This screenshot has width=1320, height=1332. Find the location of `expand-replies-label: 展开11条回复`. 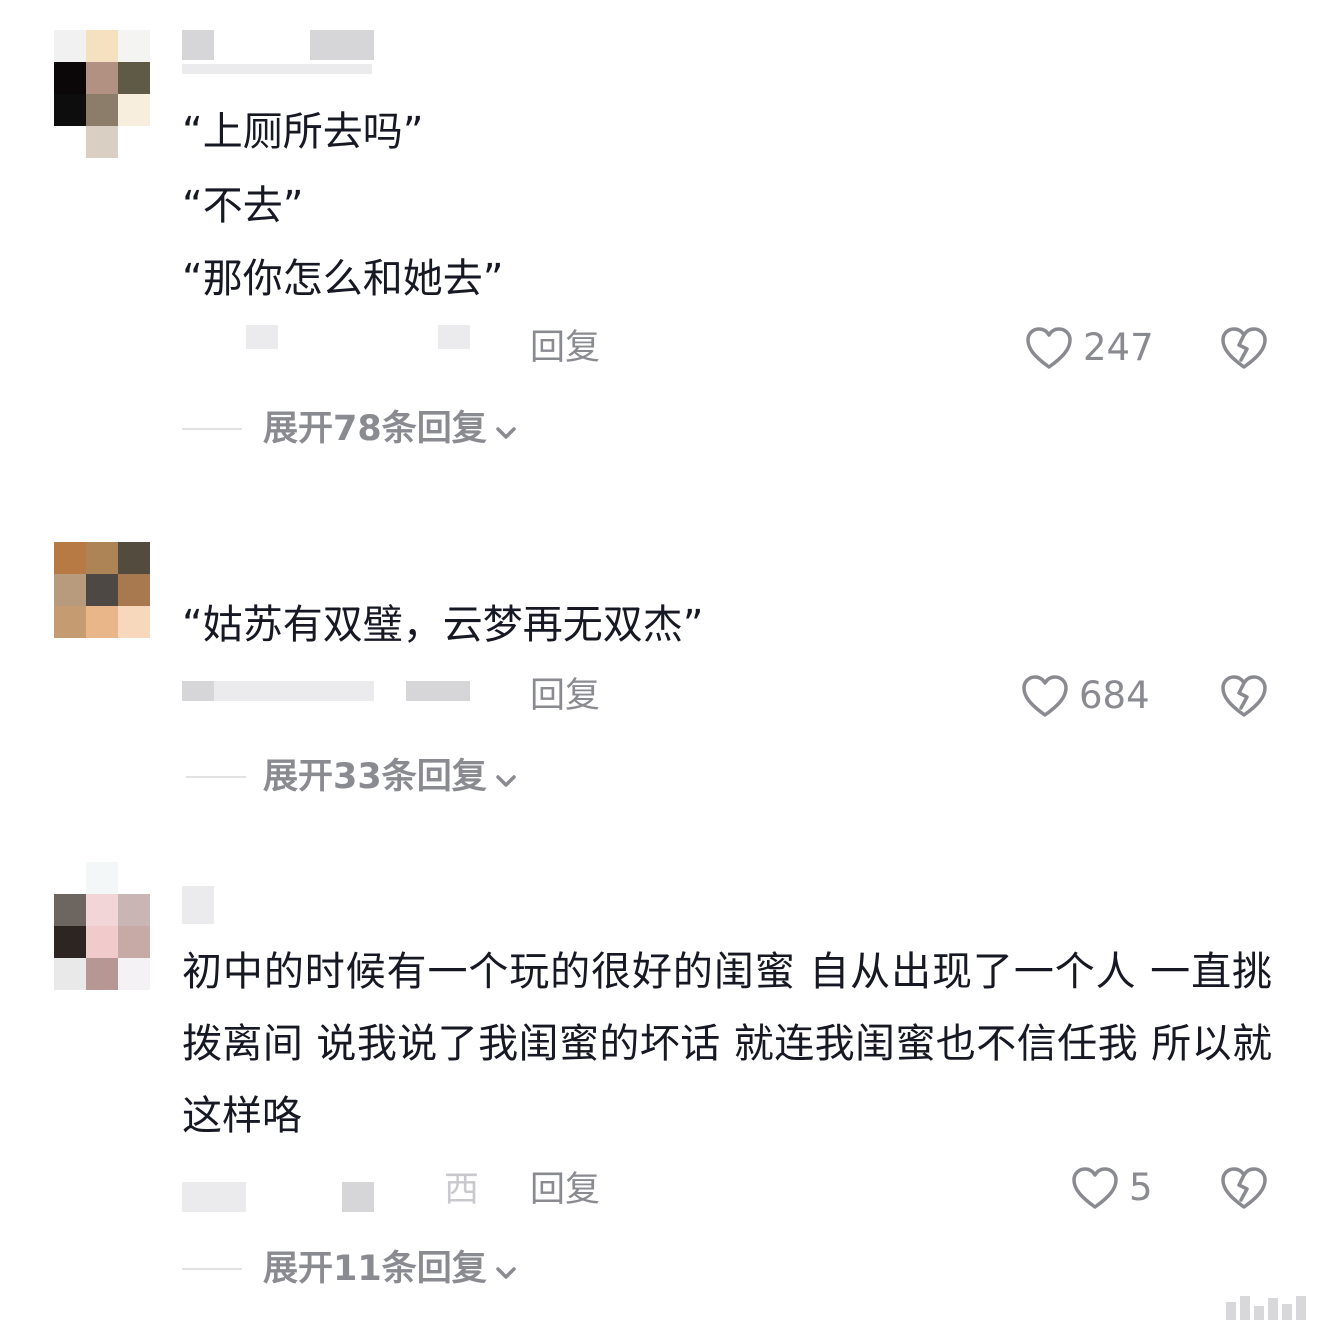

expand-replies-label: 展开11条回复 is located at coordinates (375, 1269).